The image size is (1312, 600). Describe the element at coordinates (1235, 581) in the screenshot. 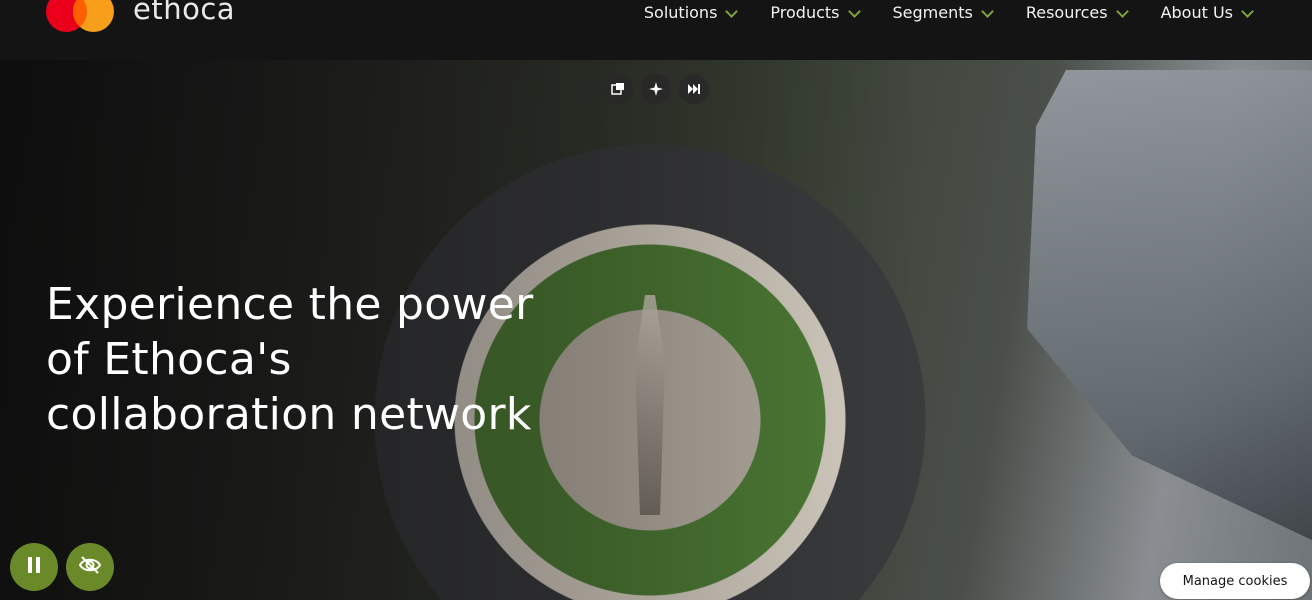

I see `manage-cookies-button: Manage cookies` at that location.